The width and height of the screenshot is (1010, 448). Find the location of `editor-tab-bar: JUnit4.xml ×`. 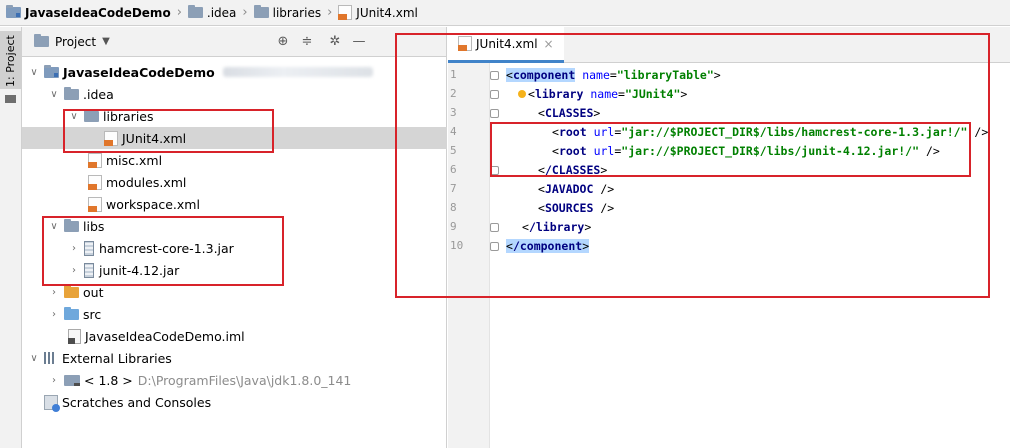

editor-tab-bar: JUnit4.xml × is located at coordinates (729, 45).